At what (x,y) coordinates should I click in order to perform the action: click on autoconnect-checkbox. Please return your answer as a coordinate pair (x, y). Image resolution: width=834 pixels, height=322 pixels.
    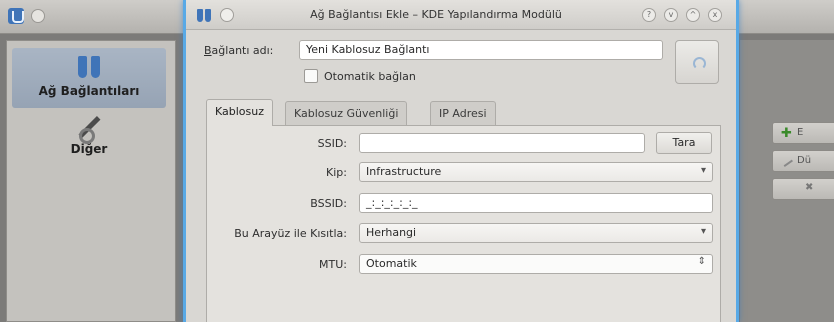
    Looking at the image, I should click on (311, 76).